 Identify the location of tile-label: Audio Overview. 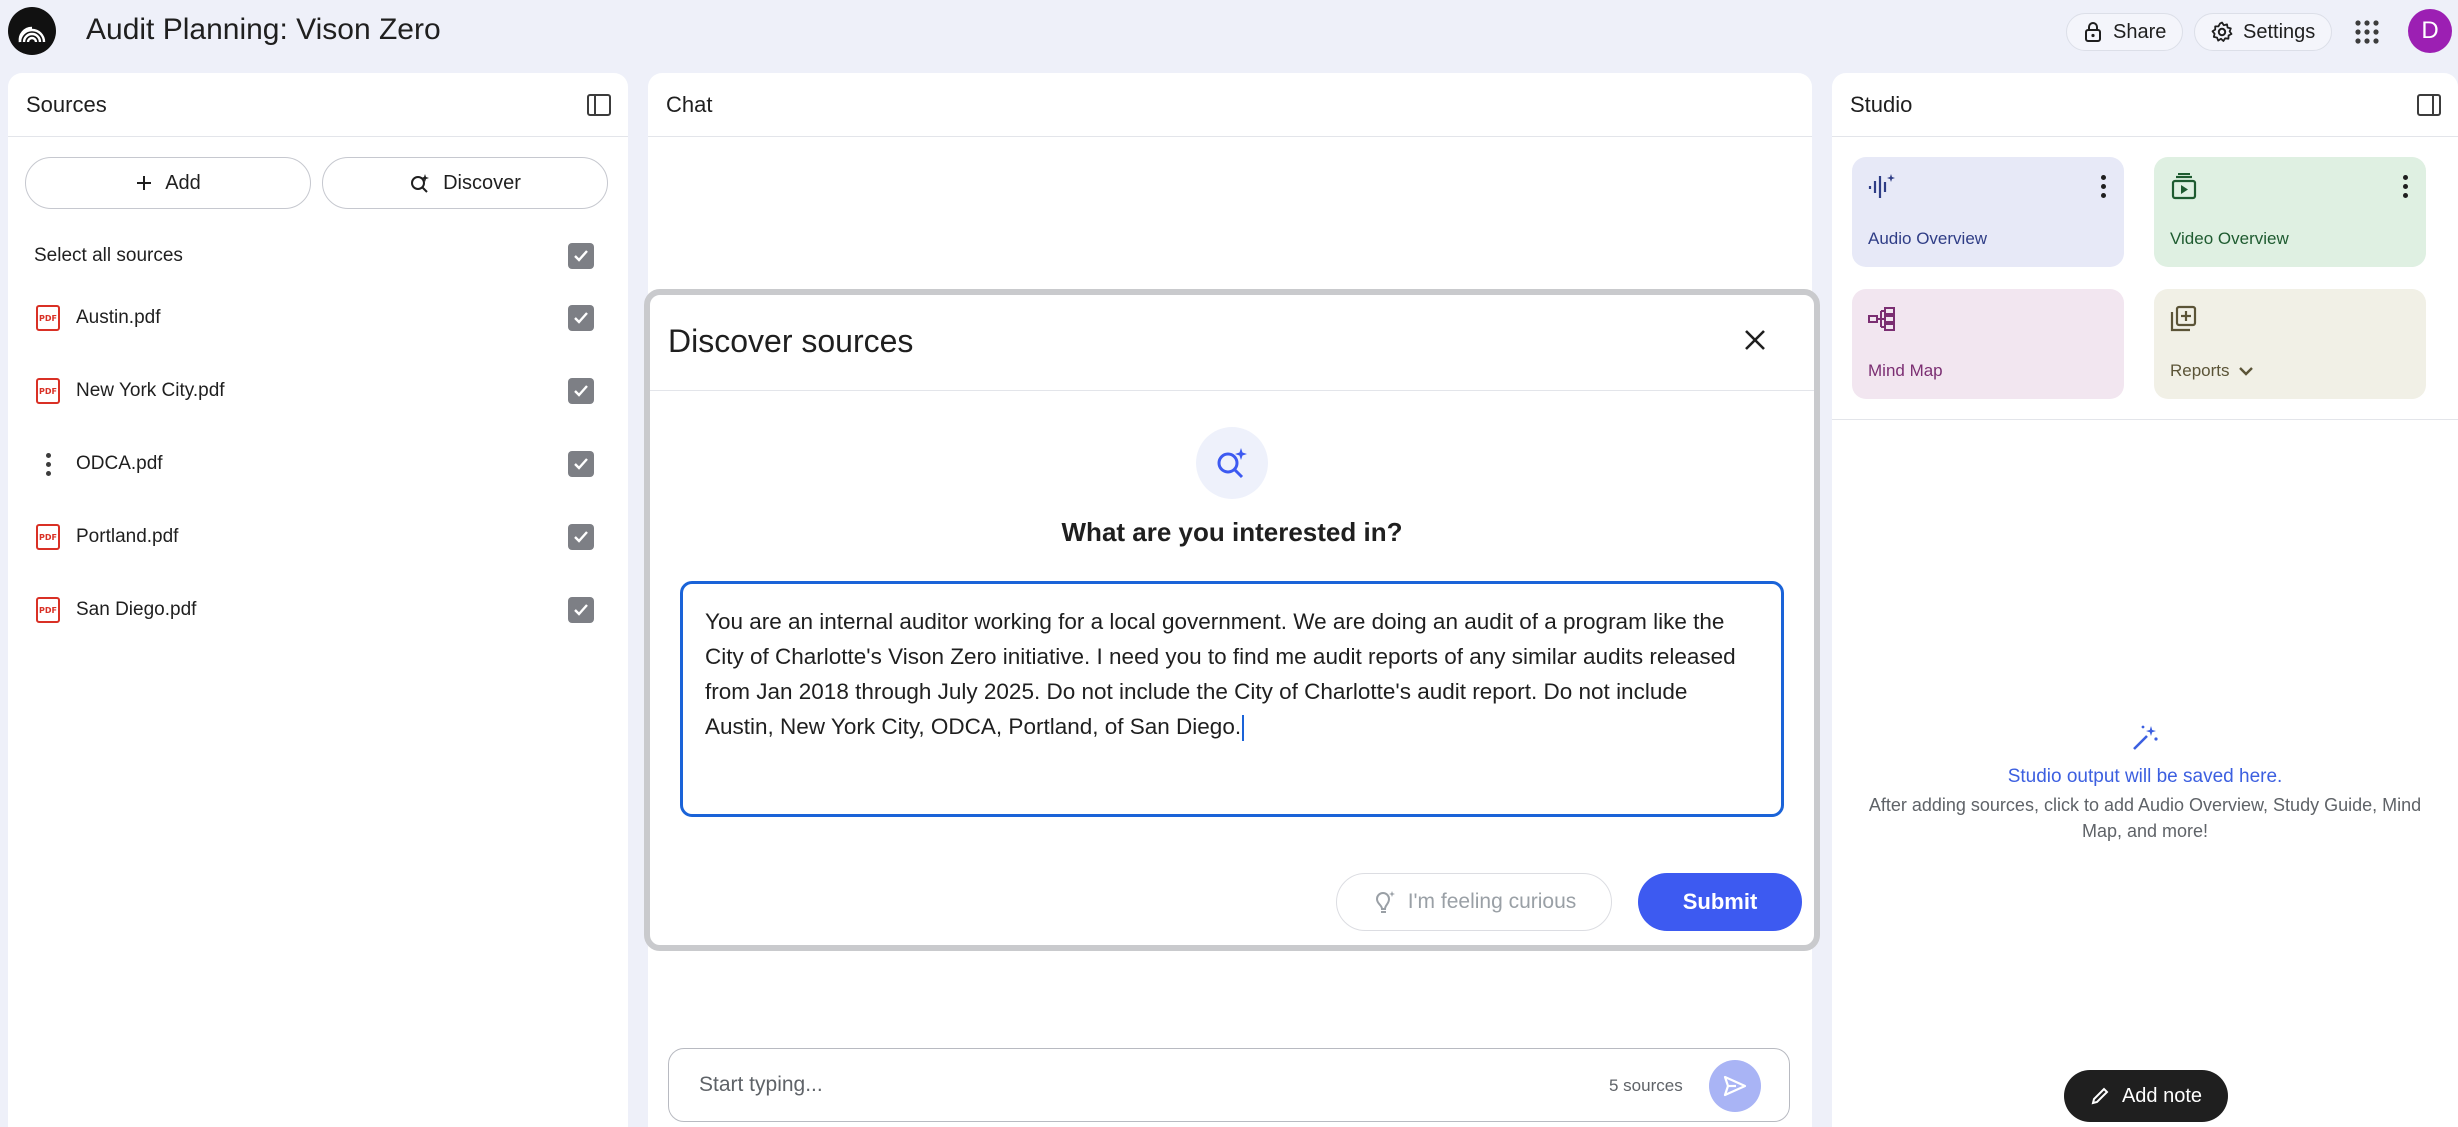
(1928, 238).